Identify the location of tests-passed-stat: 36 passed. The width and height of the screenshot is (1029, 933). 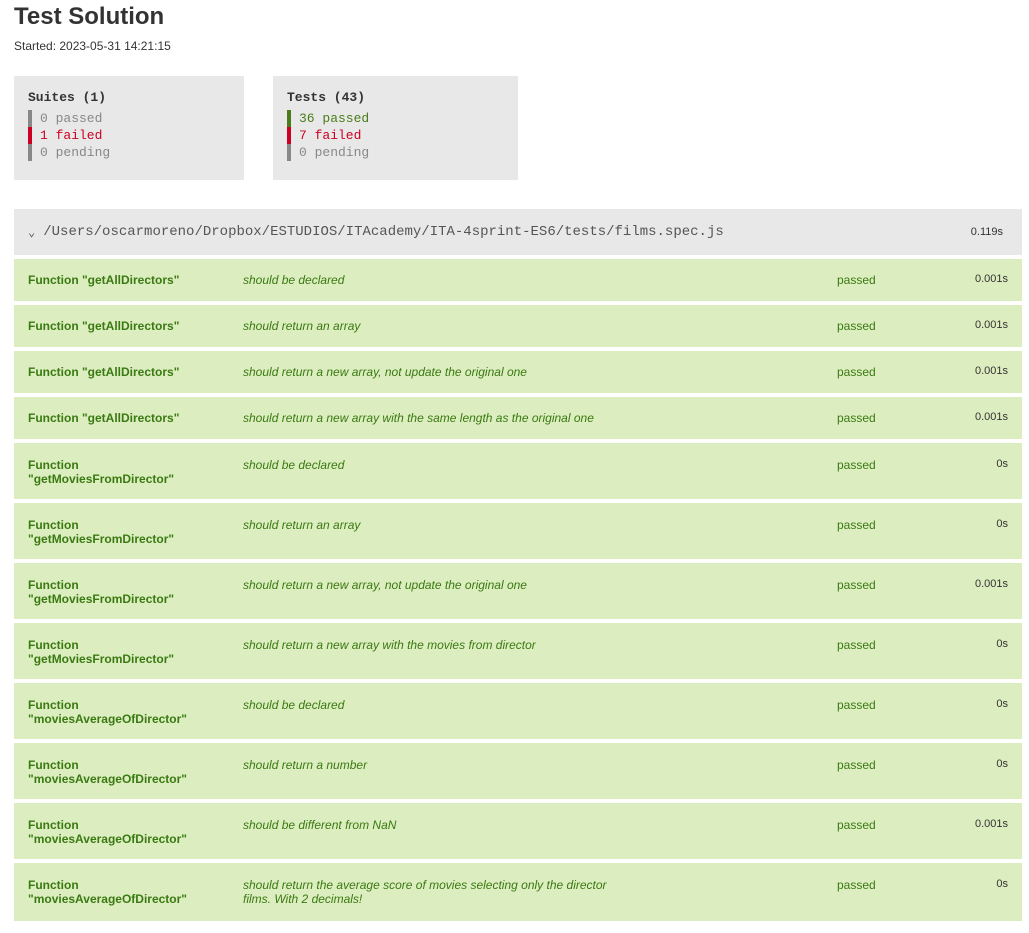
(395, 118).